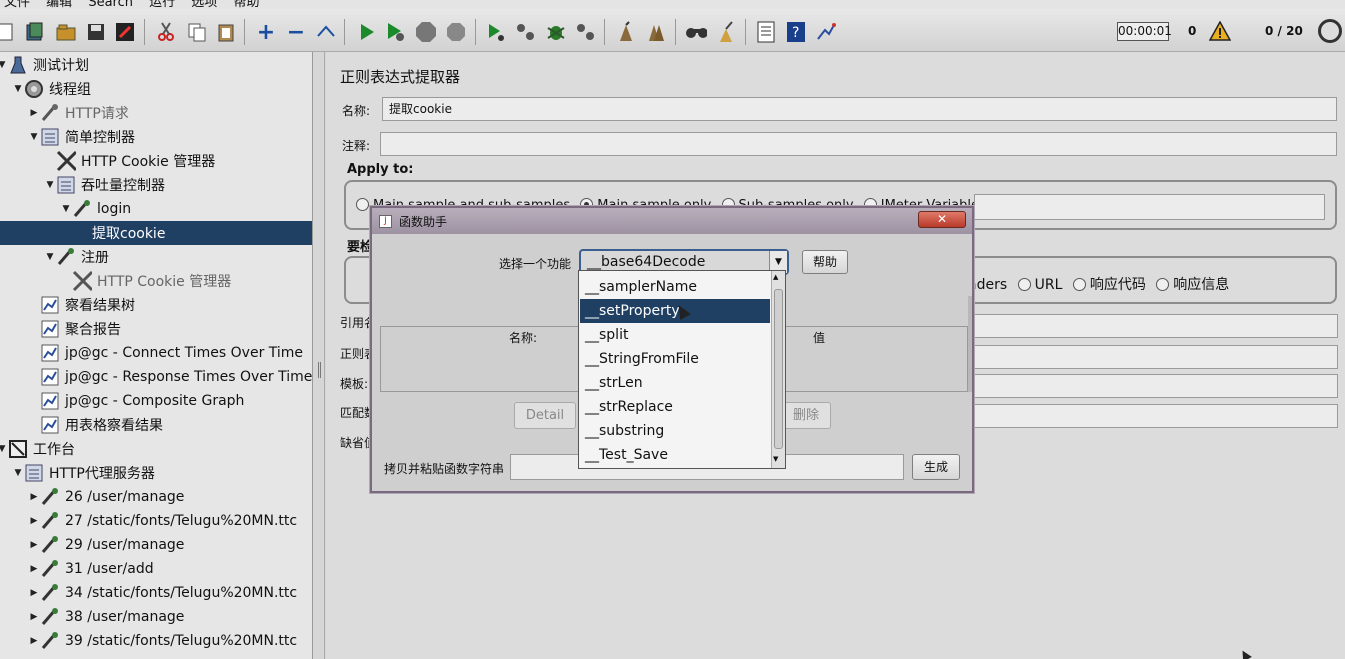 This screenshot has height=659, width=1345. I want to click on tree-node: ▼测试计划, so click(44, 65).